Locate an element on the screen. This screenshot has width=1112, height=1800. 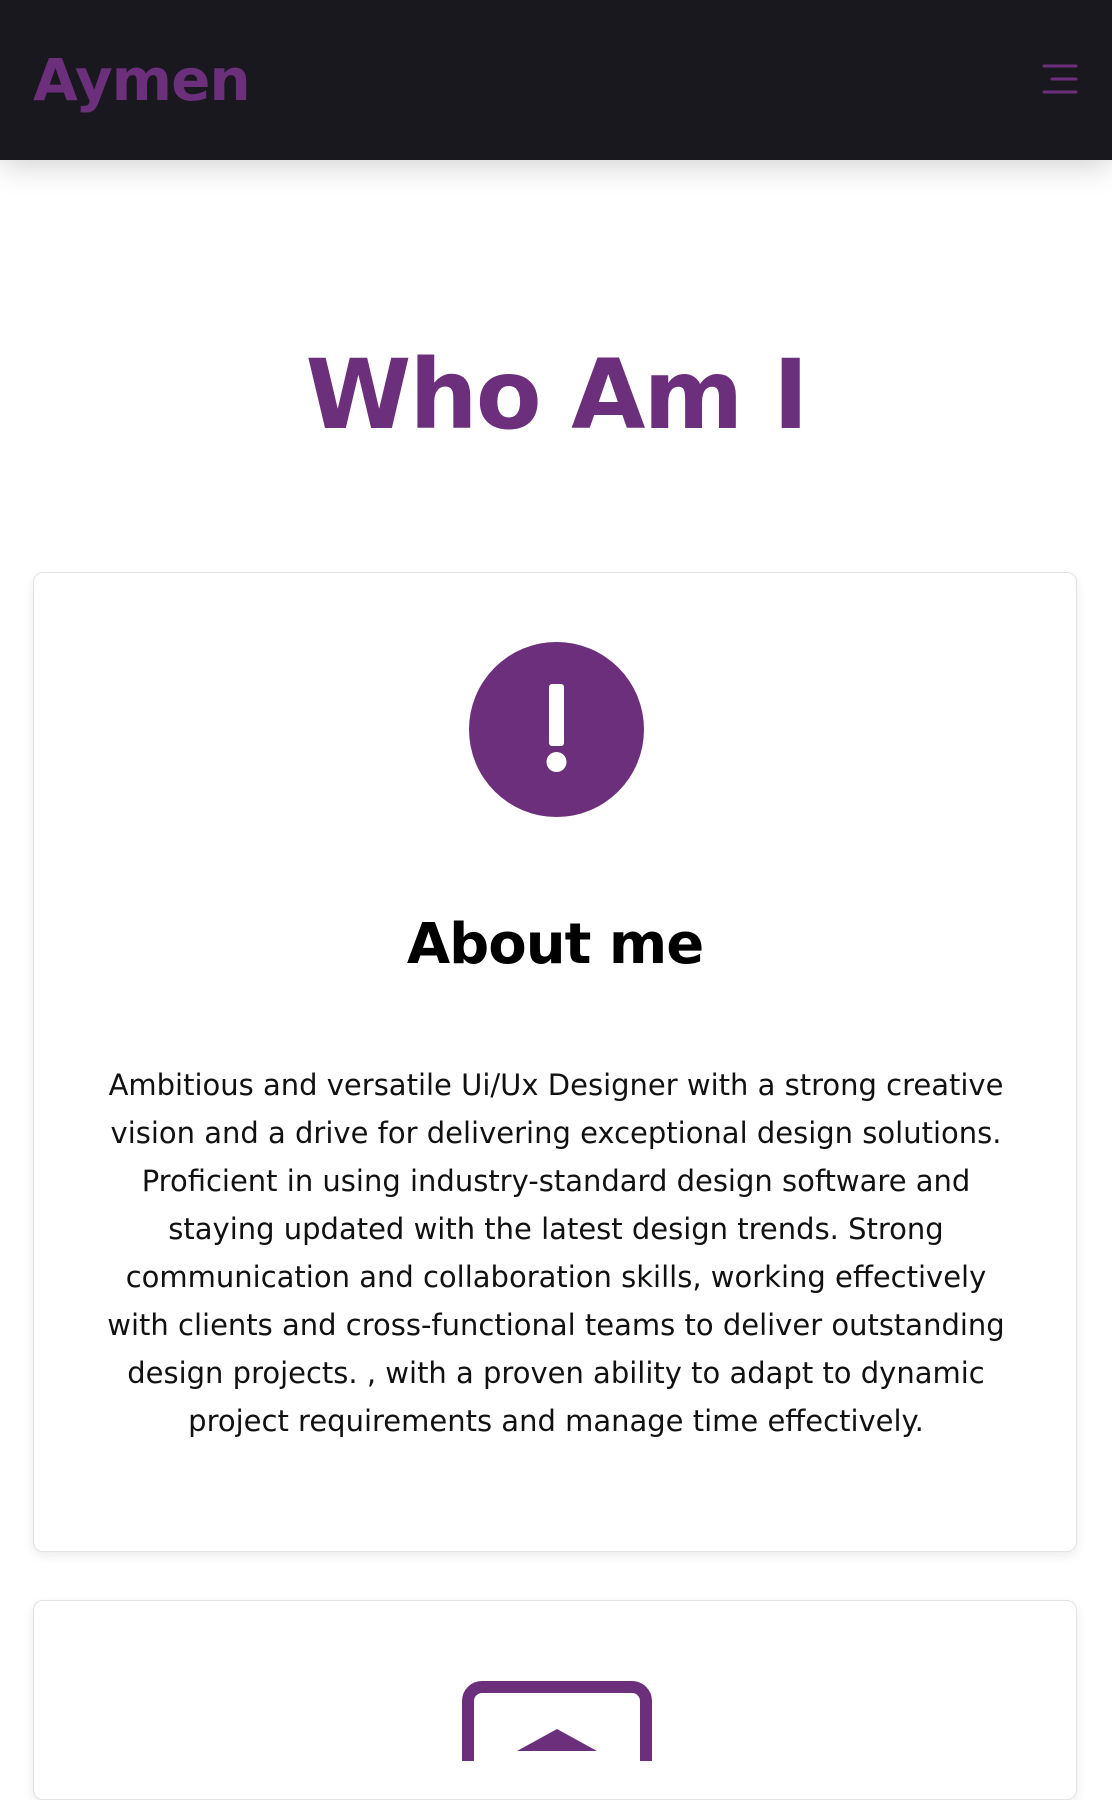
exclamation-circle-icon is located at coordinates (556, 729).